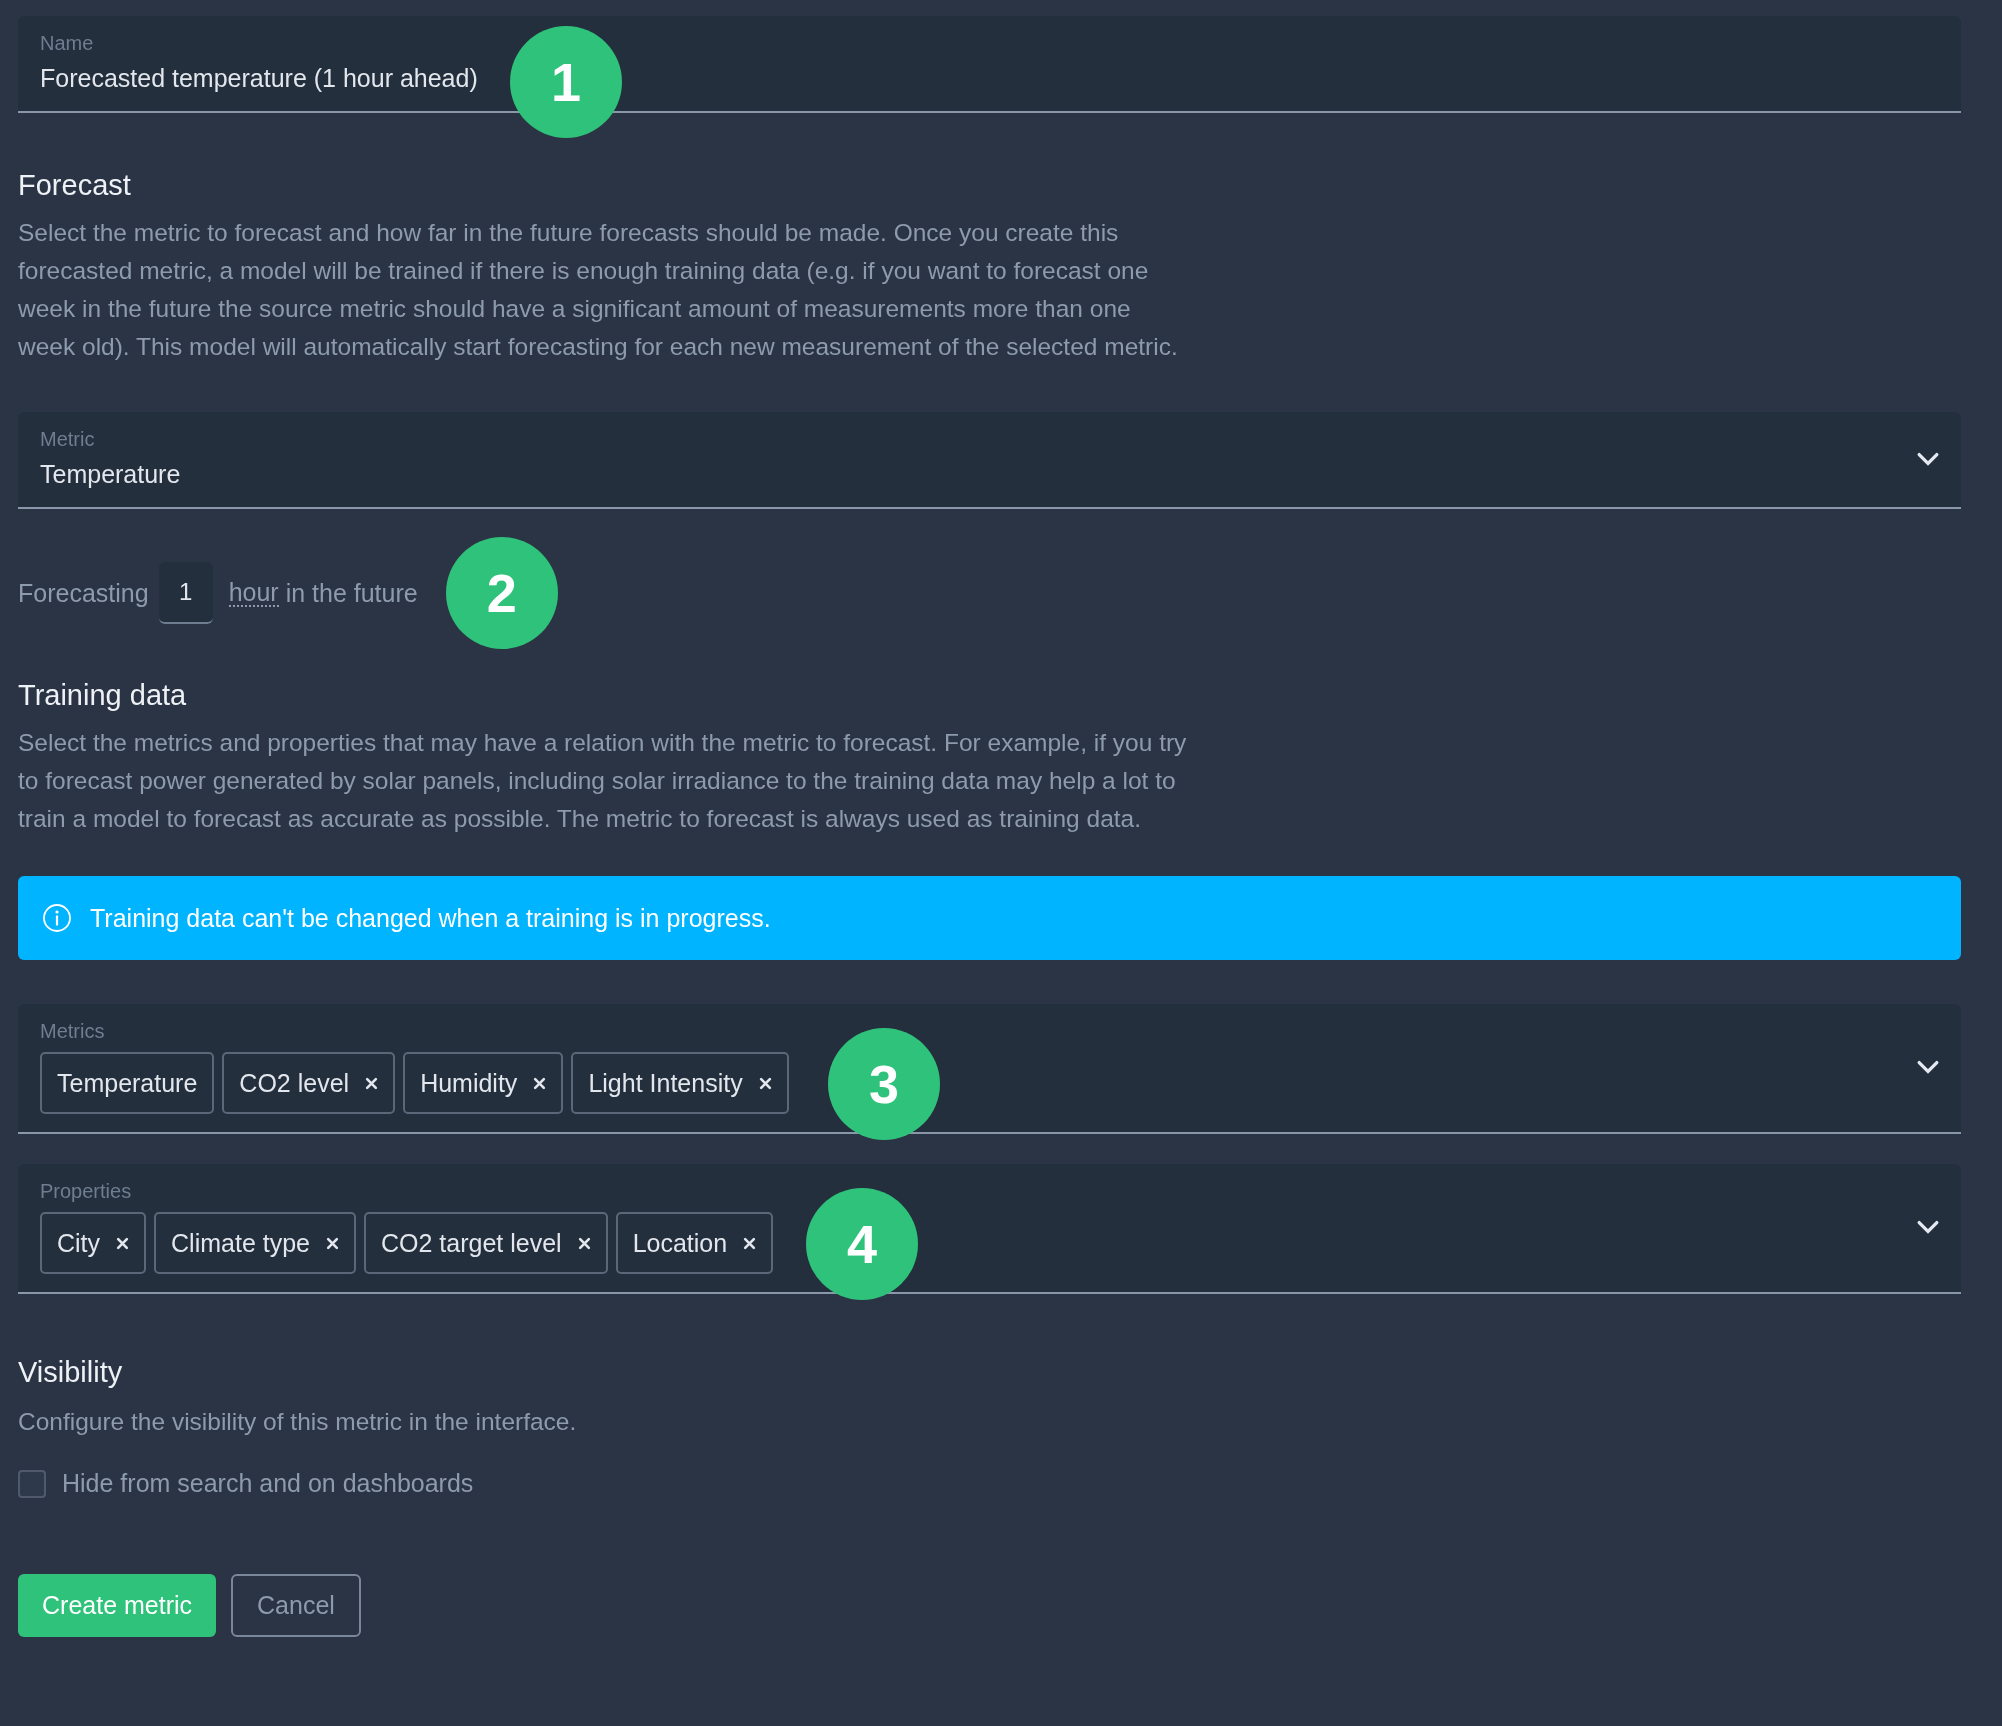 The width and height of the screenshot is (2002, 1726). Describe the element at coordinates (694, 1243) in the screenshot. I see `tag-chip: Location` at that location.